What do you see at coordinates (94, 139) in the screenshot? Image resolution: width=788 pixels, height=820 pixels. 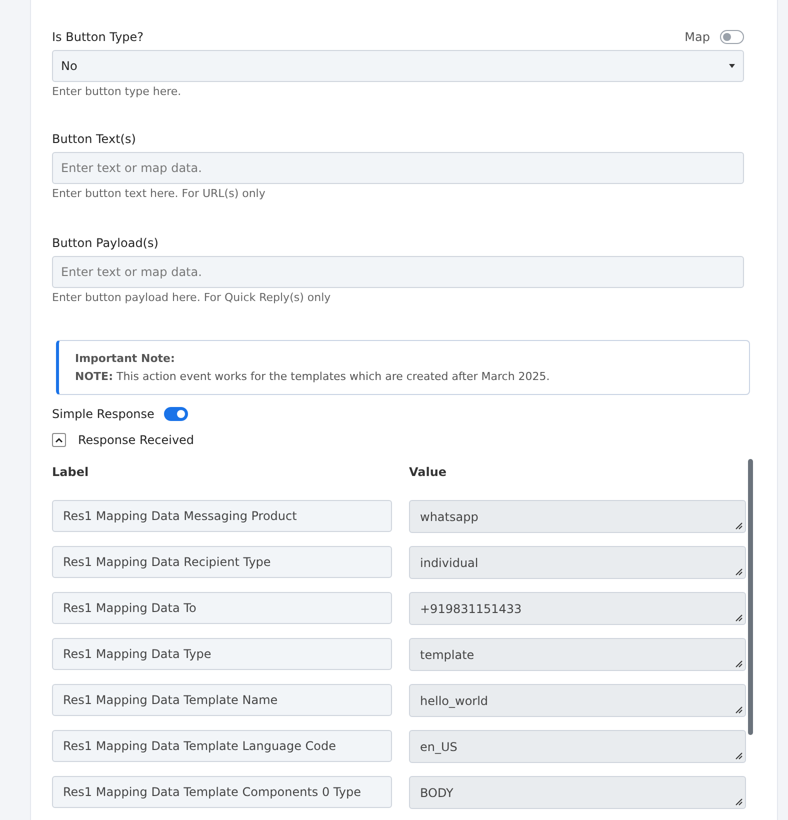 I see `field-label: Button Text(s)` at bounding box center [94, 139].